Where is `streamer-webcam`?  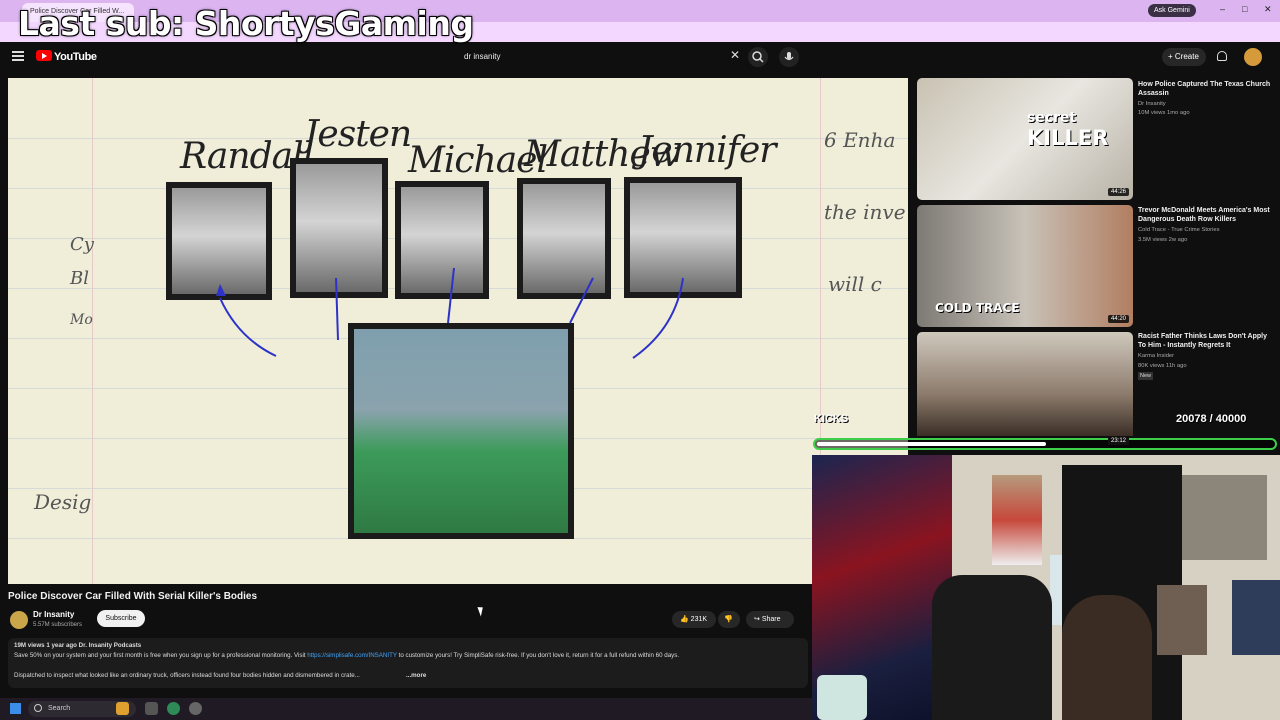
streamer-webcam is located at coordinates (1046, 587).